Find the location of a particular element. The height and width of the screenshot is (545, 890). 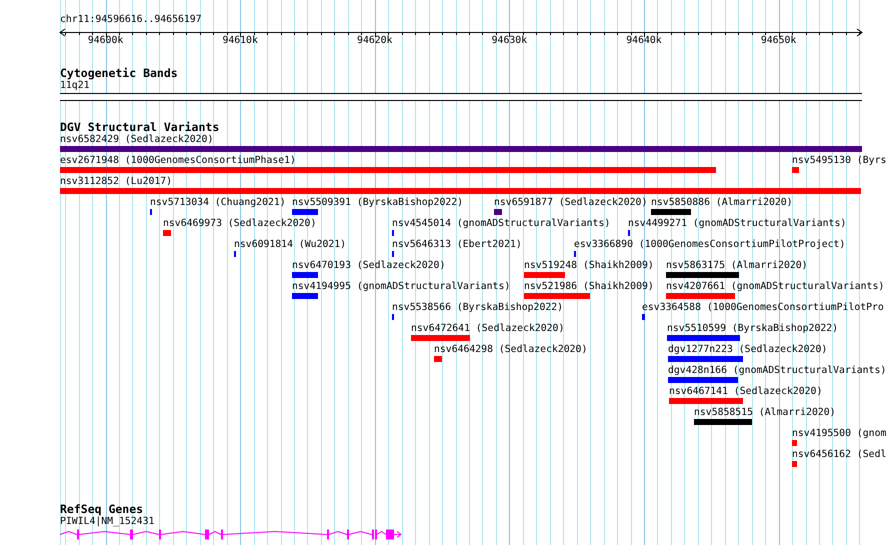

gene-label: PIWIL4|NM_152431 is located at coordinates (107, 522).